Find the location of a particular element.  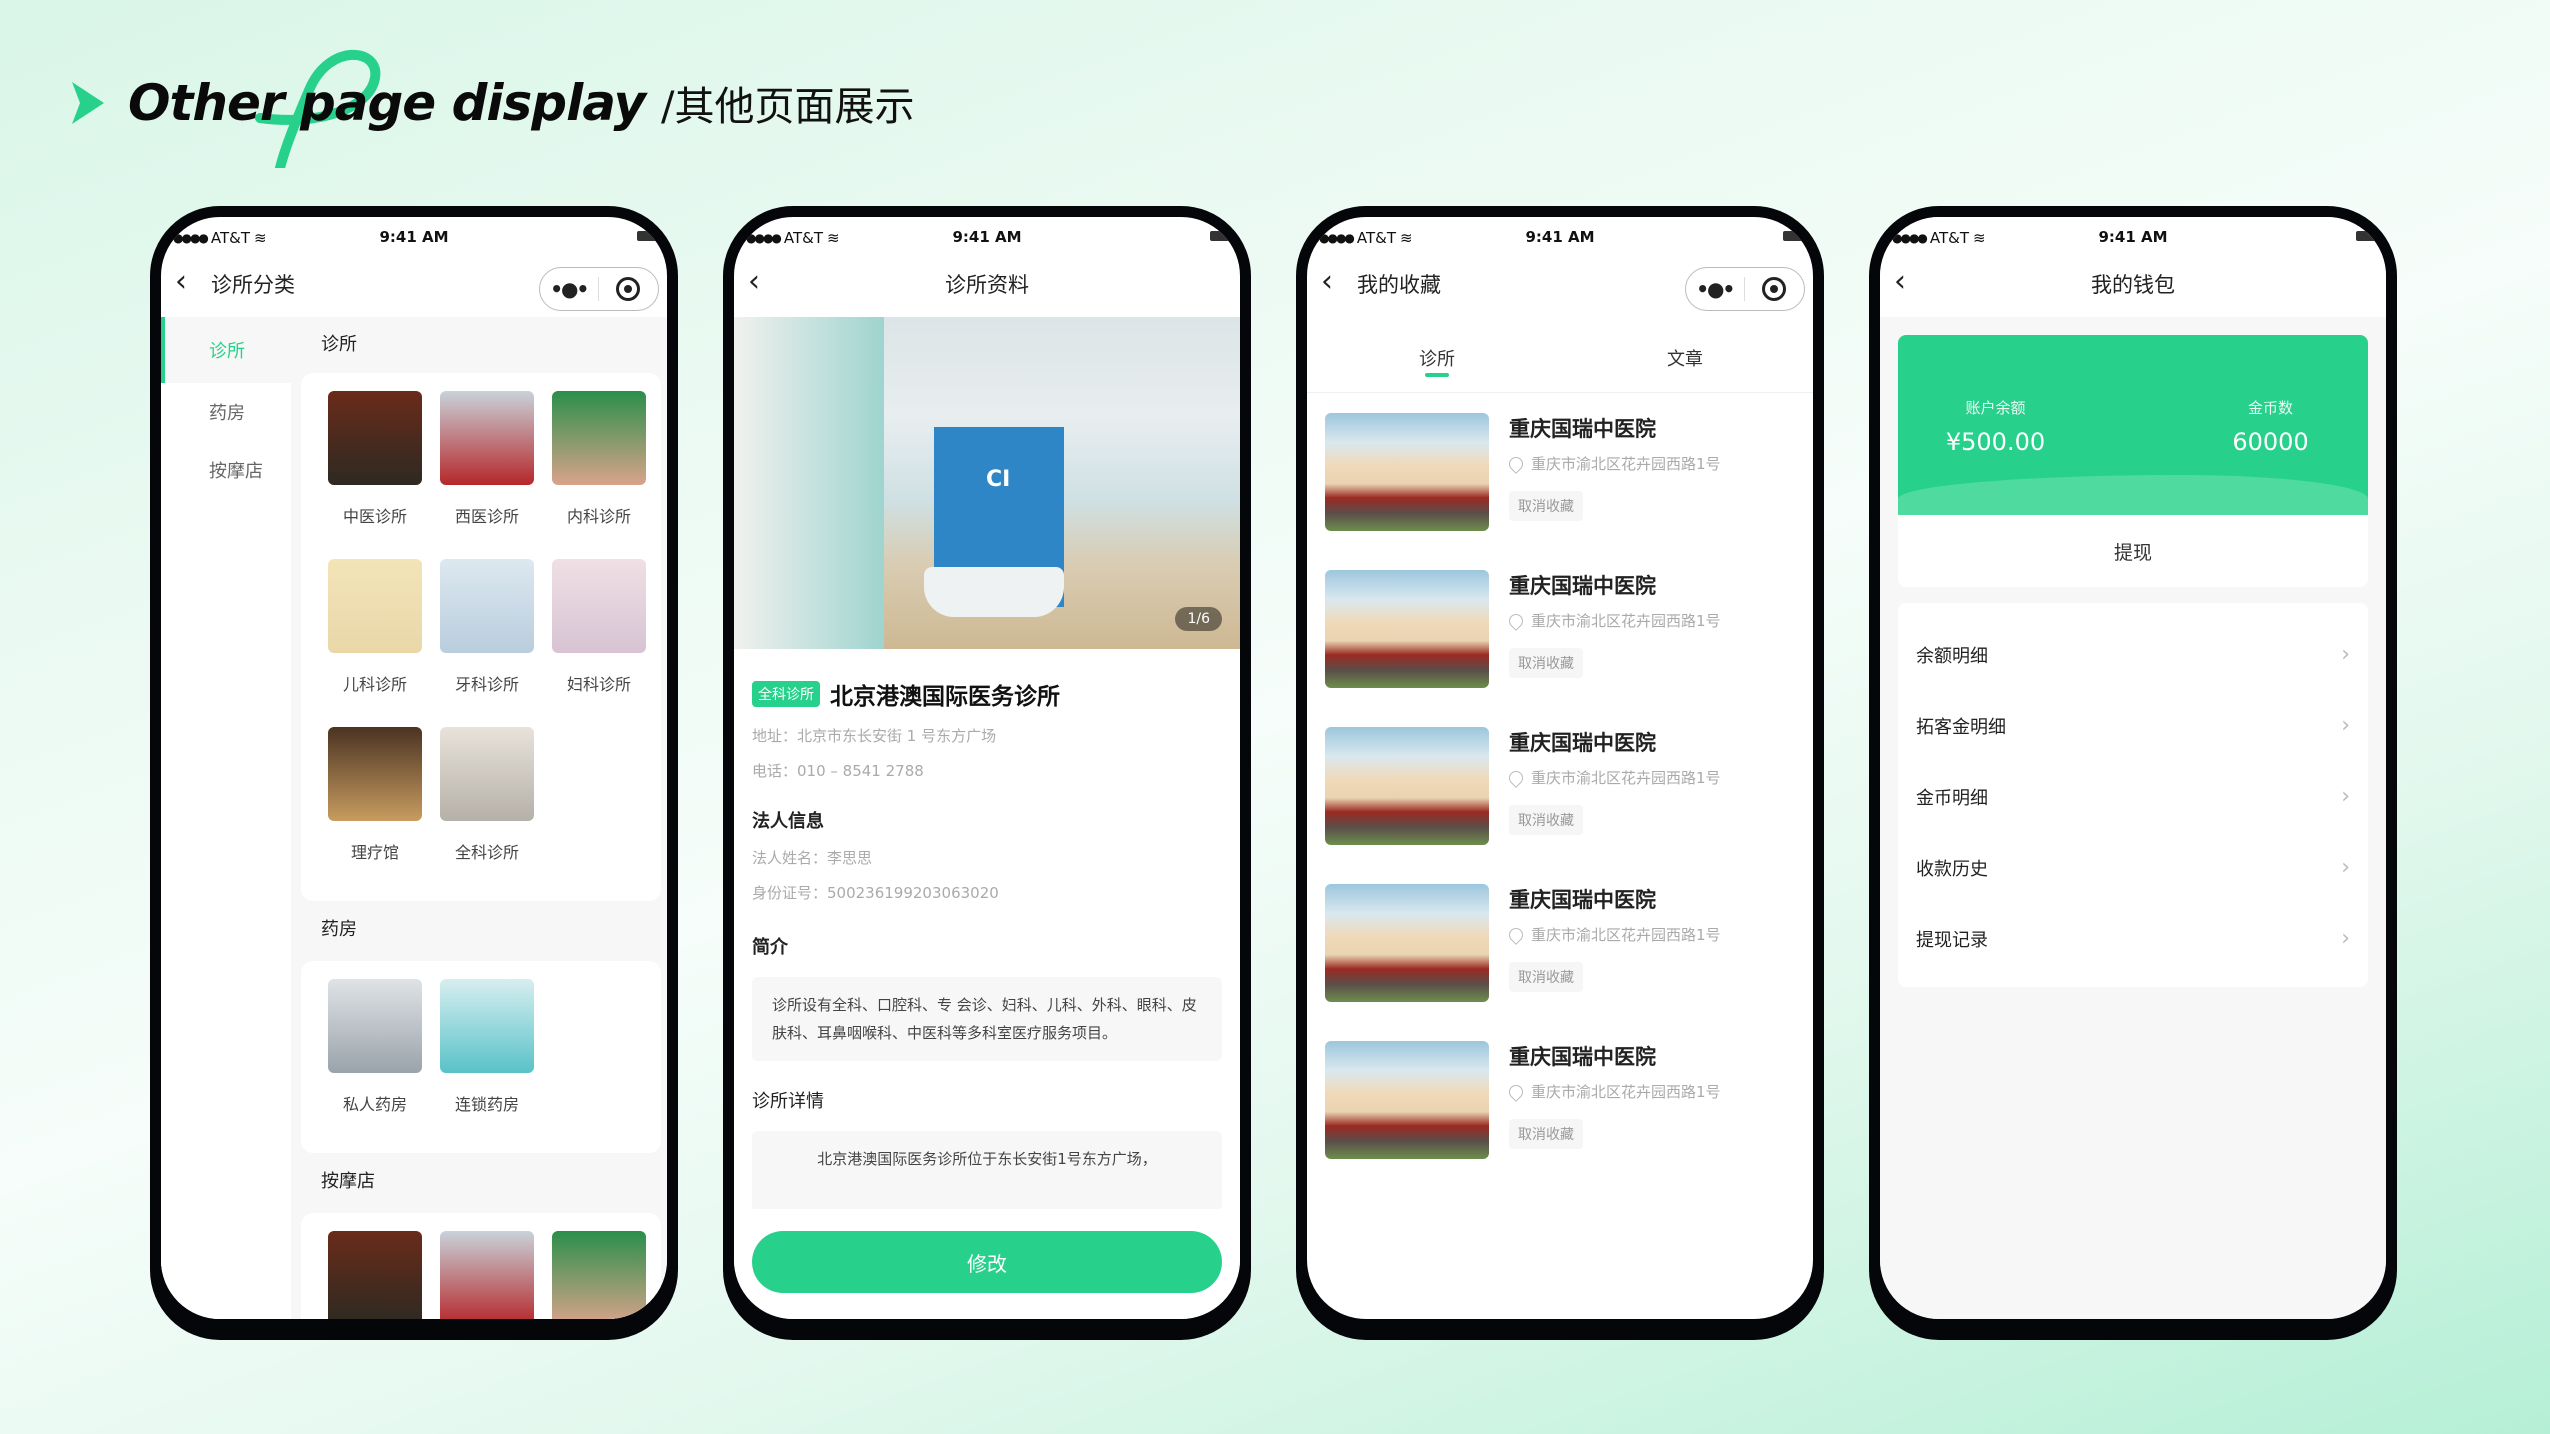

header-title-cn: /其他页面展示 is located at coordinates (788, 107).